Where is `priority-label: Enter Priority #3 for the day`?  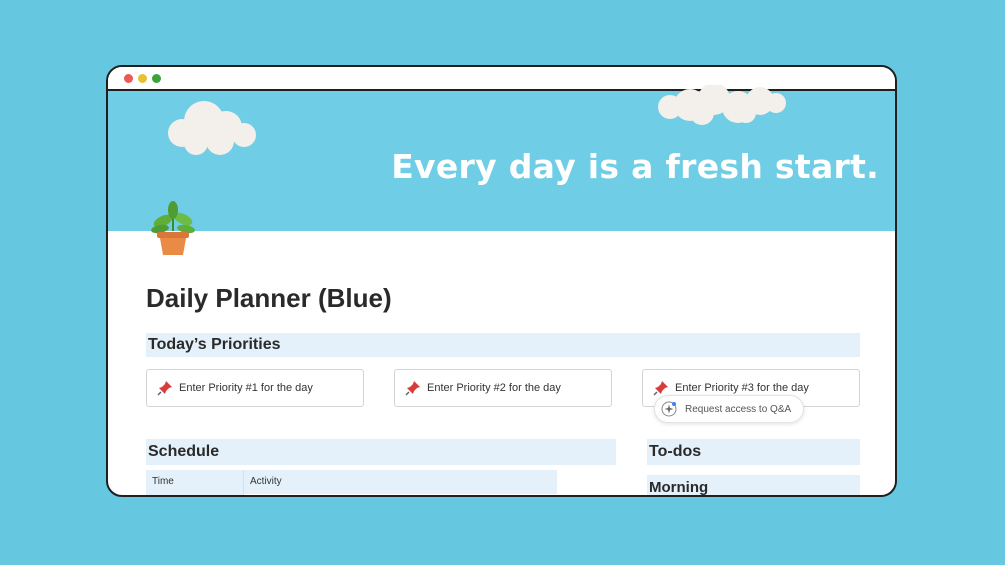 priority-label: Enter Priority #3 for the day is located at coordinates (742, 388).